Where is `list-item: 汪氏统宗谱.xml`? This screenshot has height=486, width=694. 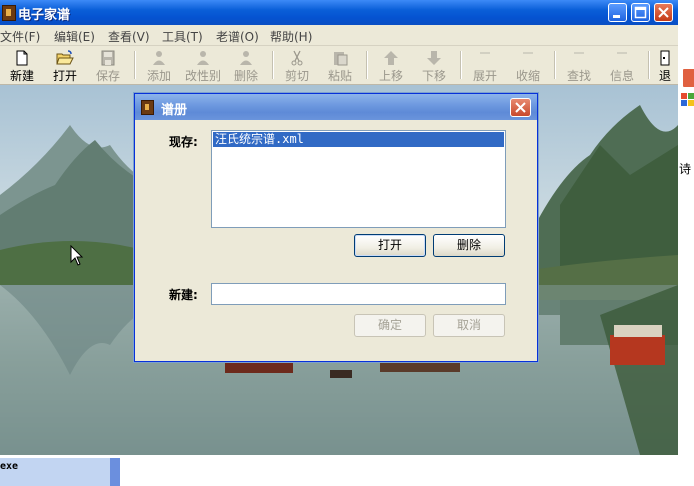 list-item: 汪氏统宗谱.xml is located at coordinates (358, 139).